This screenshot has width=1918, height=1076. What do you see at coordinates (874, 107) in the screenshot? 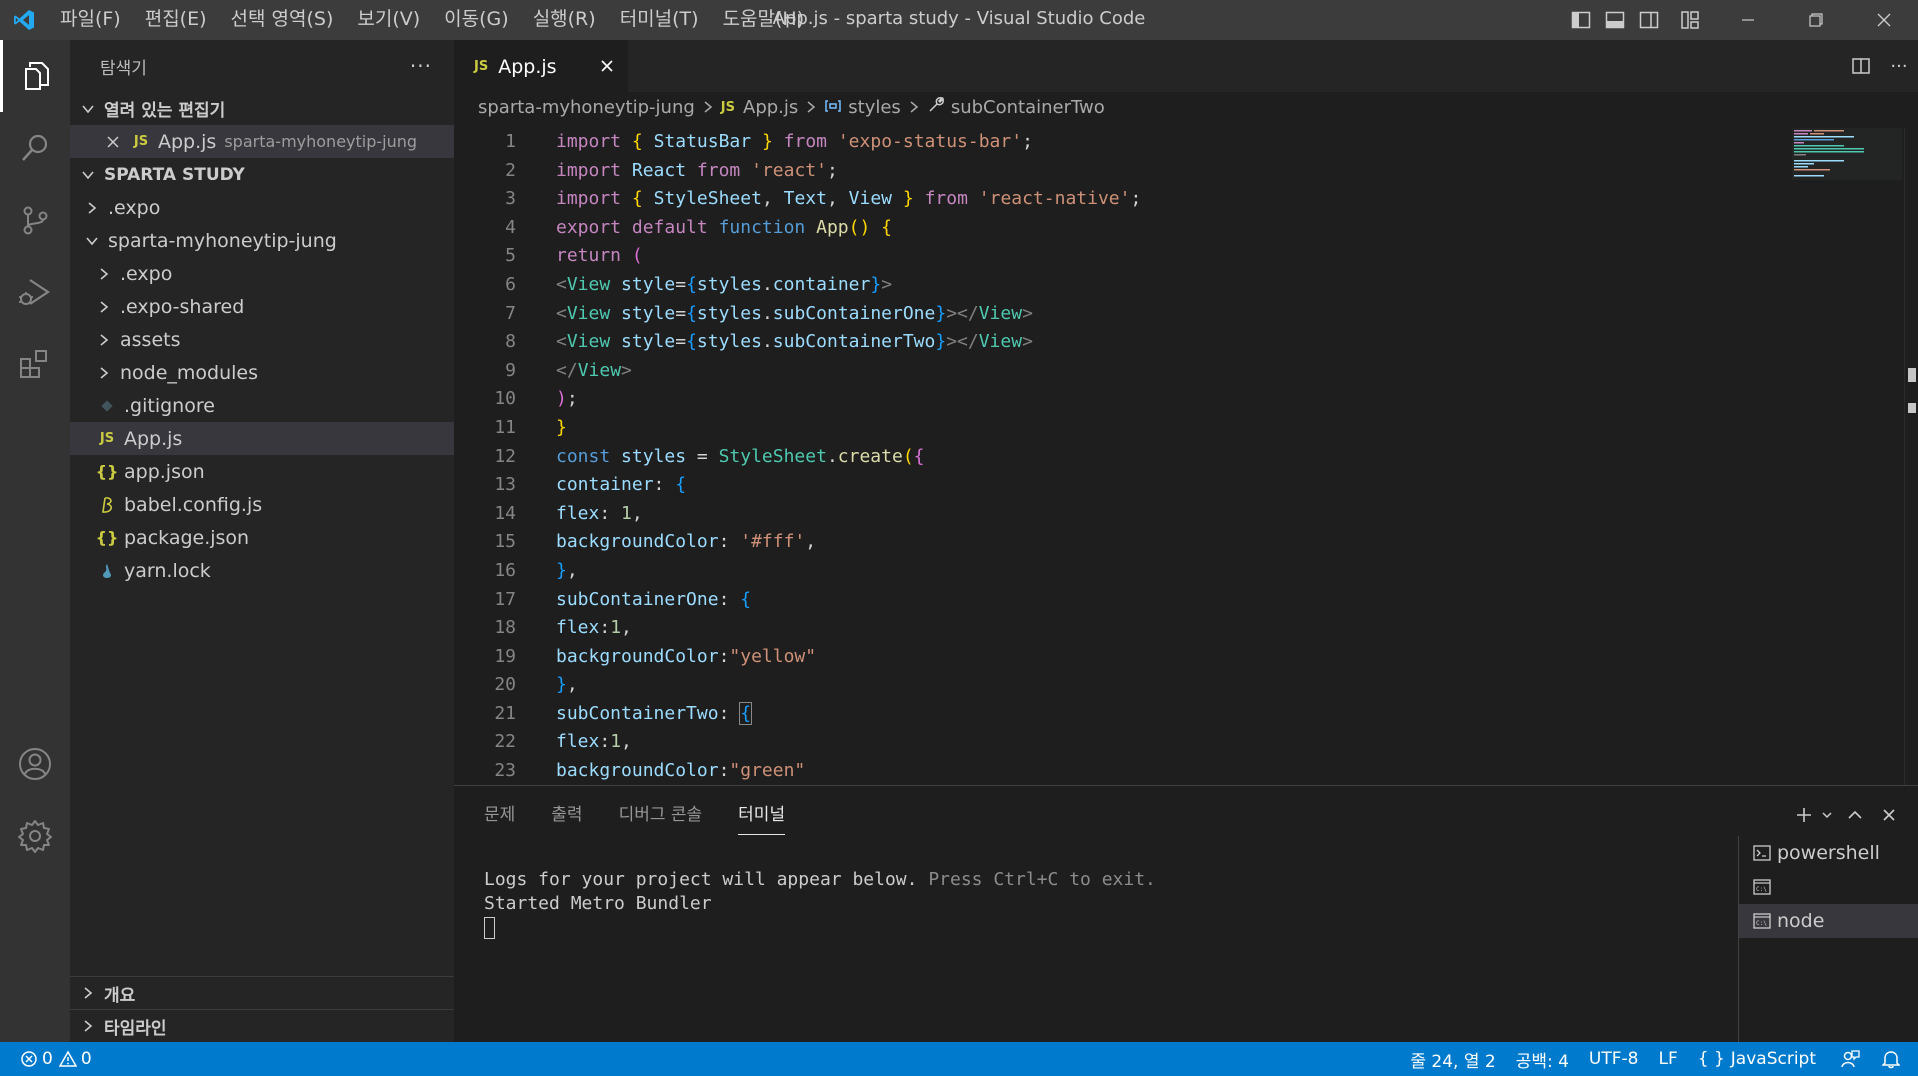
I see `breadcrumb-symbol: styles` at bounding box center [874, 107].